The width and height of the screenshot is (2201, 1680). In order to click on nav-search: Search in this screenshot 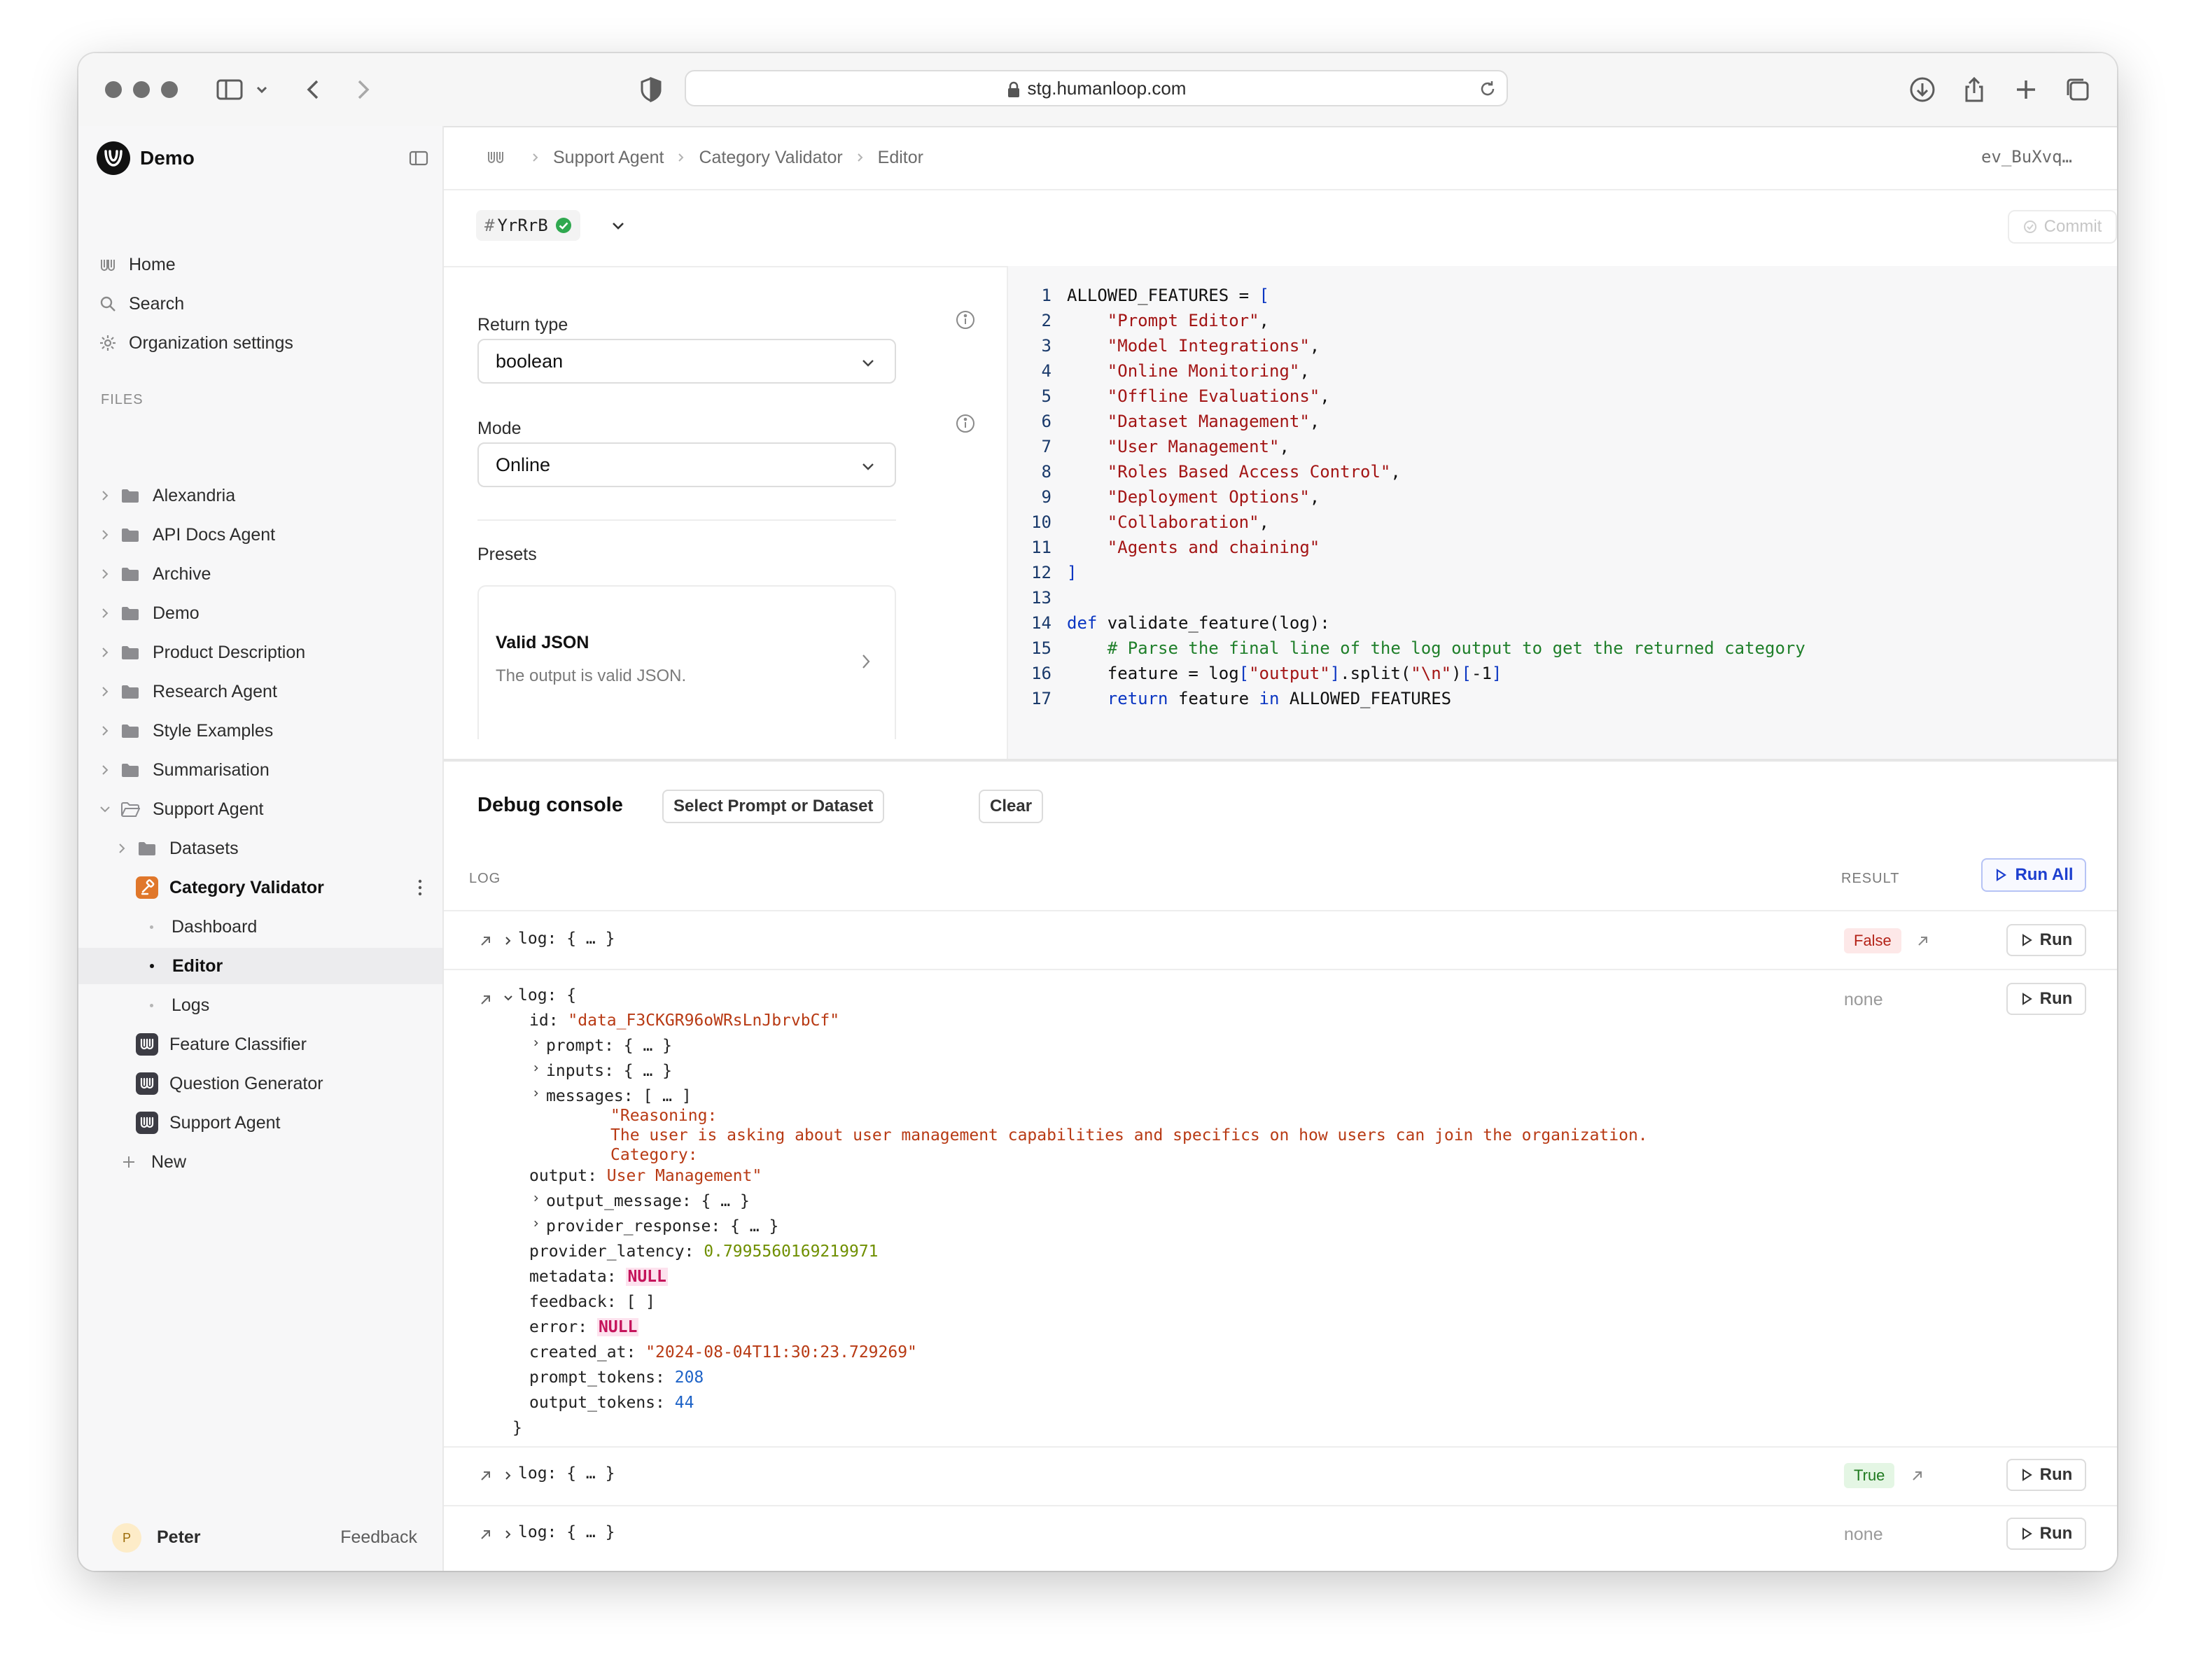, I will do `click(141, 304)`.